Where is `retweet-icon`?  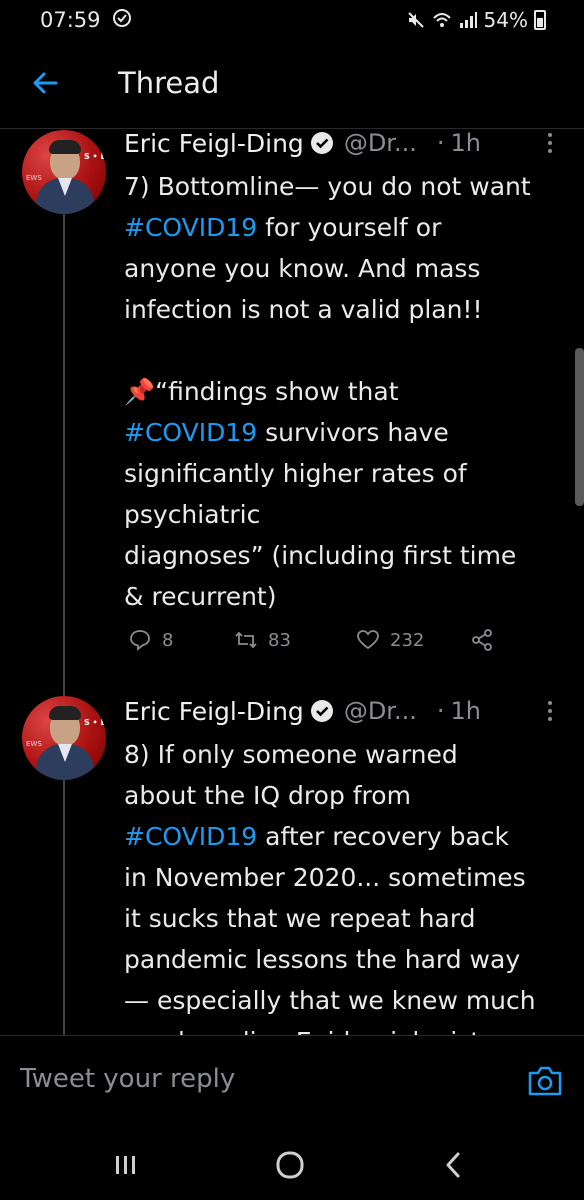
retweet-icon is located at coordinates (246, 640).